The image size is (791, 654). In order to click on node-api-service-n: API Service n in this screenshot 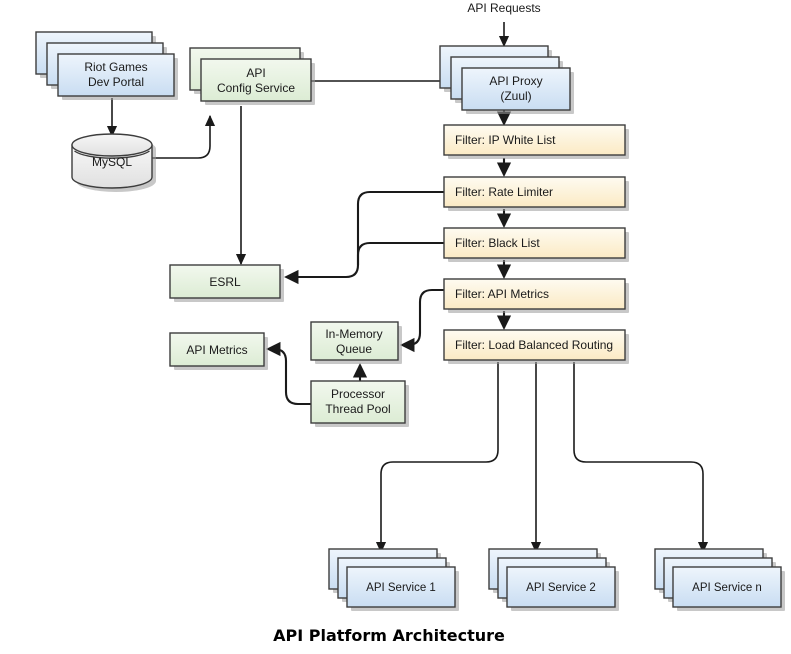, I will do `click(719, 579)`.